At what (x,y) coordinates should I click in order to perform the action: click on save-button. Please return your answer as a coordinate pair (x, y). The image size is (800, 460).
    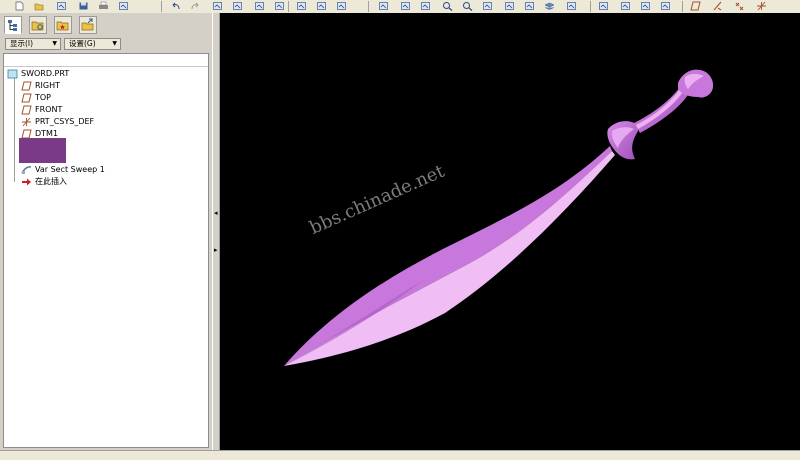
    Looking at the image, I should click on (83, 6).